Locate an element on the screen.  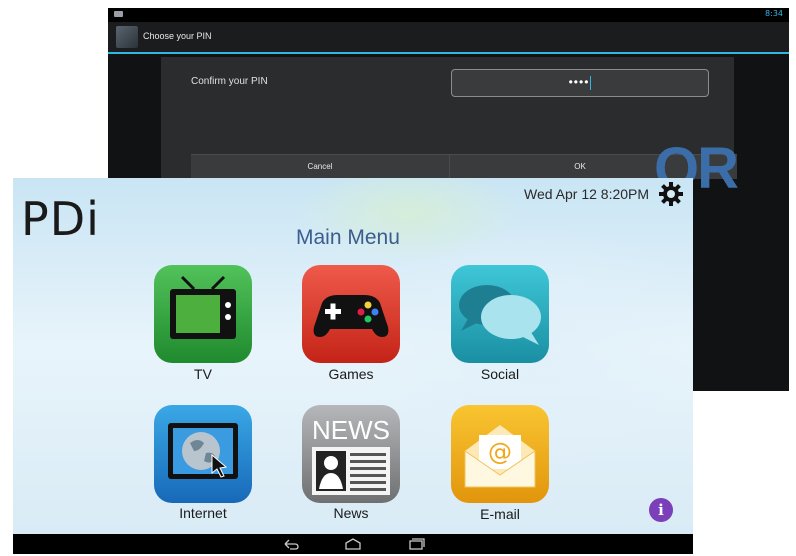
android-nav-bar is located at coordinates (353, 544).